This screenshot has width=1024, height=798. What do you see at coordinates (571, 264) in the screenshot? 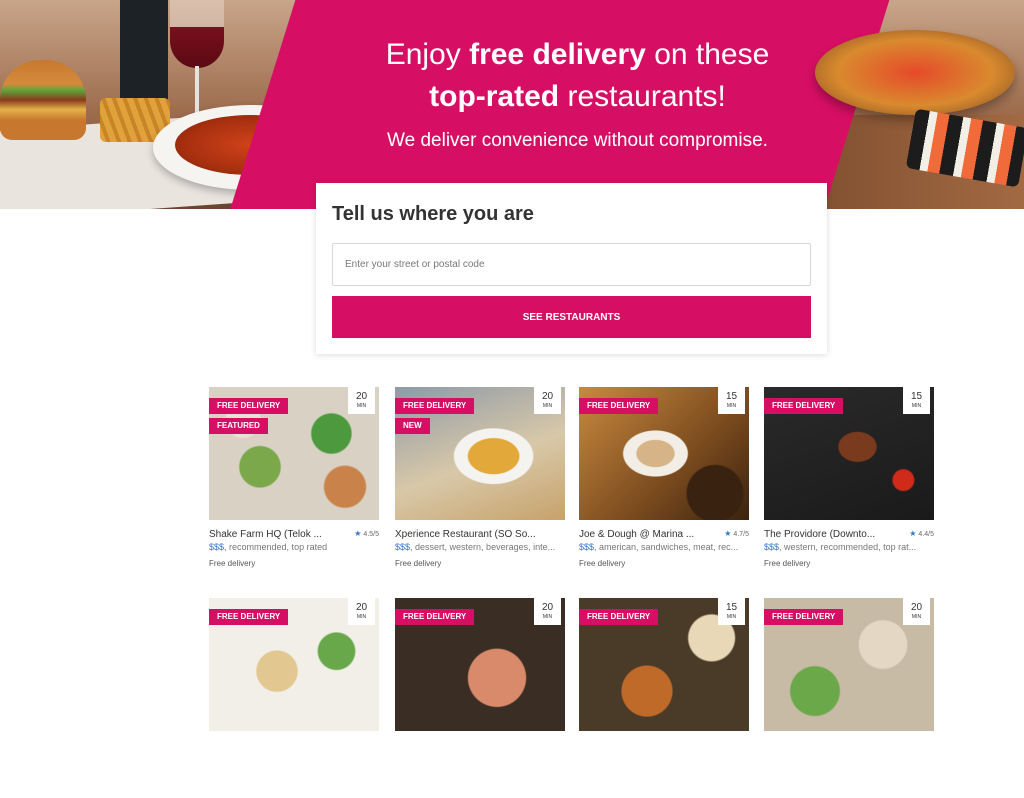
I see `address-input` at bounding box center [571, 264].